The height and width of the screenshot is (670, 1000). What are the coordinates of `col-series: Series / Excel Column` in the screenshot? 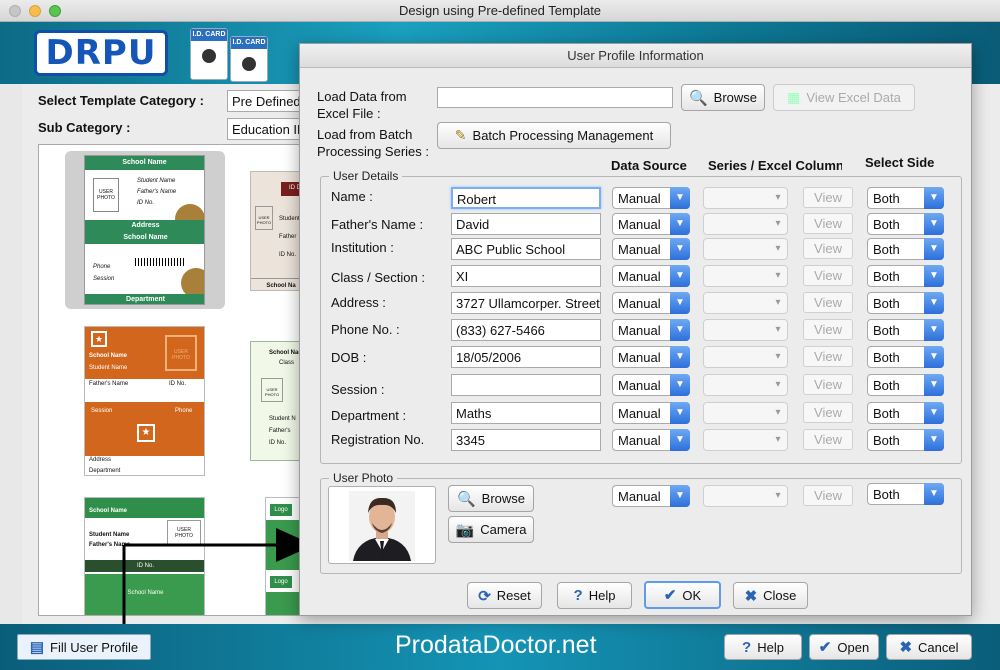 It's located at (775, 165).